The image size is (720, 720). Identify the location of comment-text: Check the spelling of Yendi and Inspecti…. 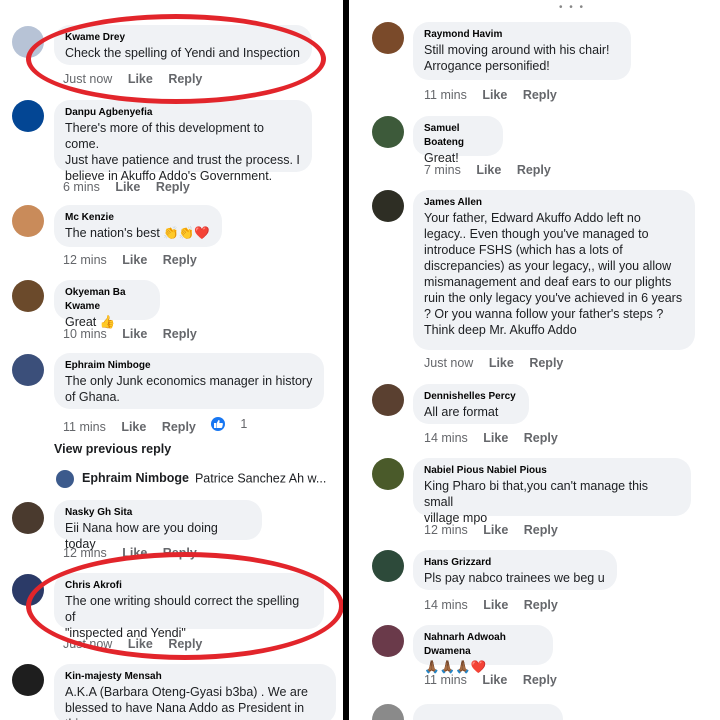
(182, 53).